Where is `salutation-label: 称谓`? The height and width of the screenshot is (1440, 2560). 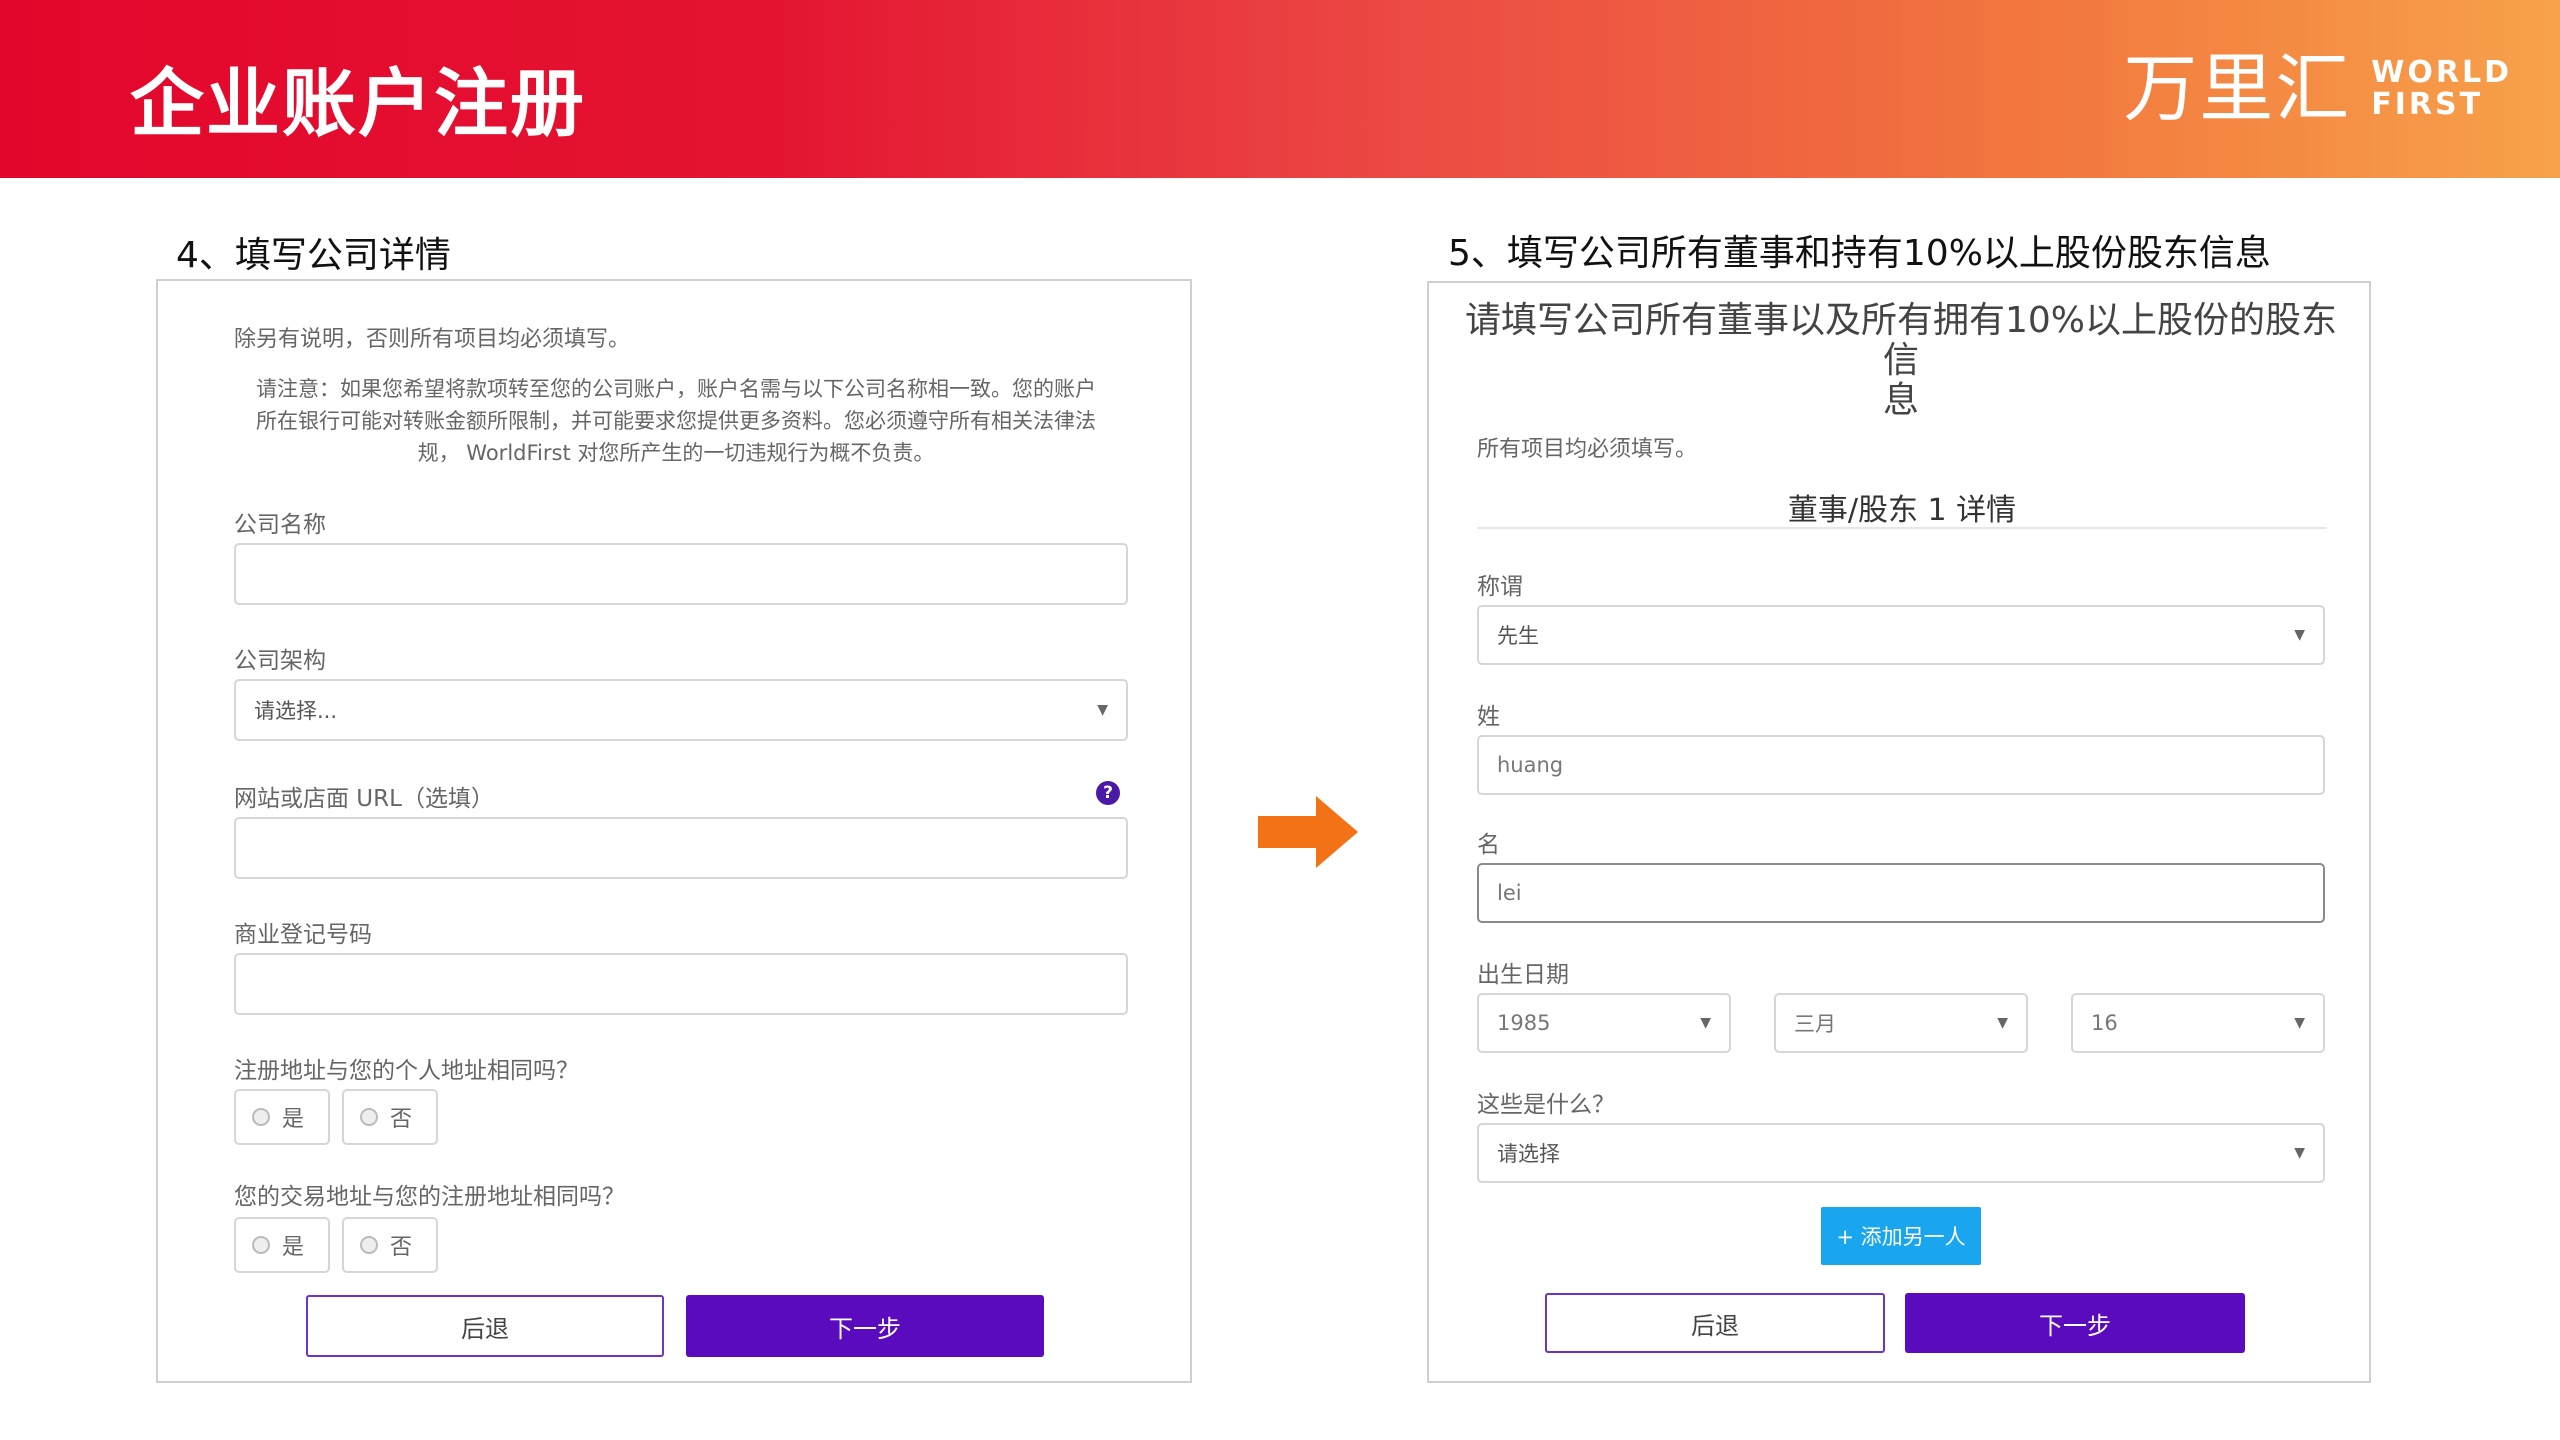 salutation-label: 称谓 is located at coordinates (1500, 587).